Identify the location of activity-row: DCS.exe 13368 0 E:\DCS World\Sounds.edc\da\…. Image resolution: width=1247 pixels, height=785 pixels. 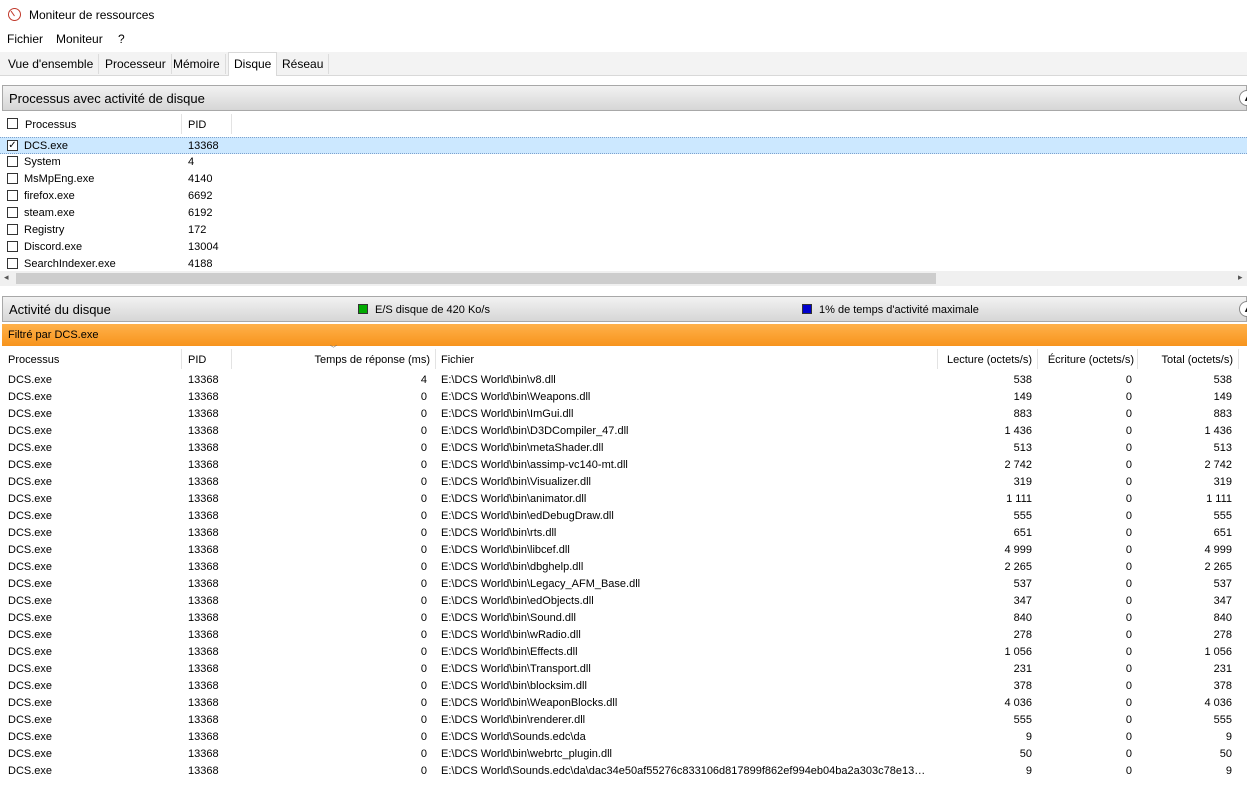
(623, 771).